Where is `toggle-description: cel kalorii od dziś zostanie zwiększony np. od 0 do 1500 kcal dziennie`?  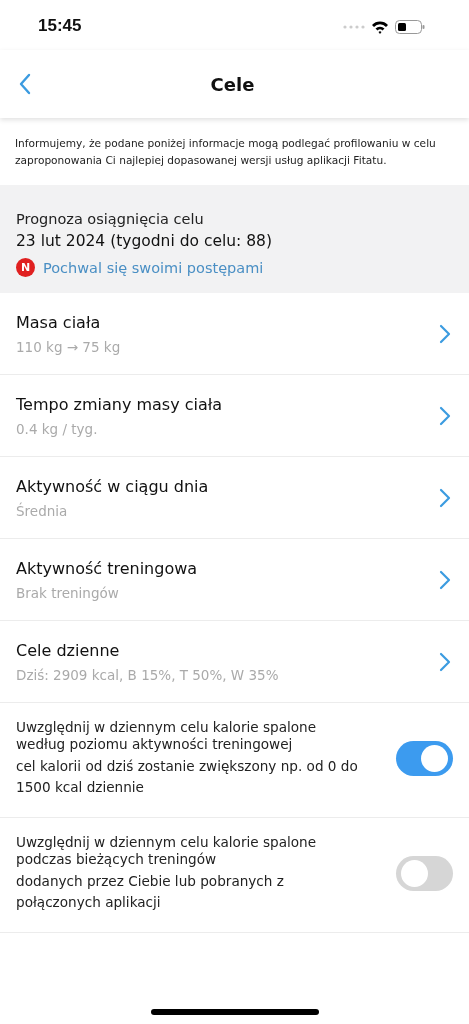 toggle-description: cel kalorii od dziś zostanie zwiększony np. od 0 do 1500 kcal dziennie is located at coordinates (187, 777).